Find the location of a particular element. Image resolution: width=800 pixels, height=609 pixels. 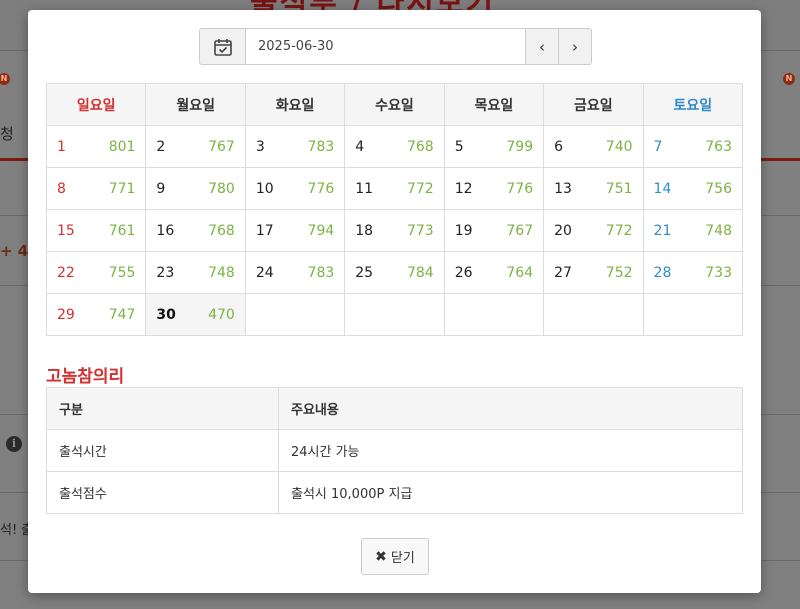

calendar-day-content: 29 747 is located at coordinates (96, 315).